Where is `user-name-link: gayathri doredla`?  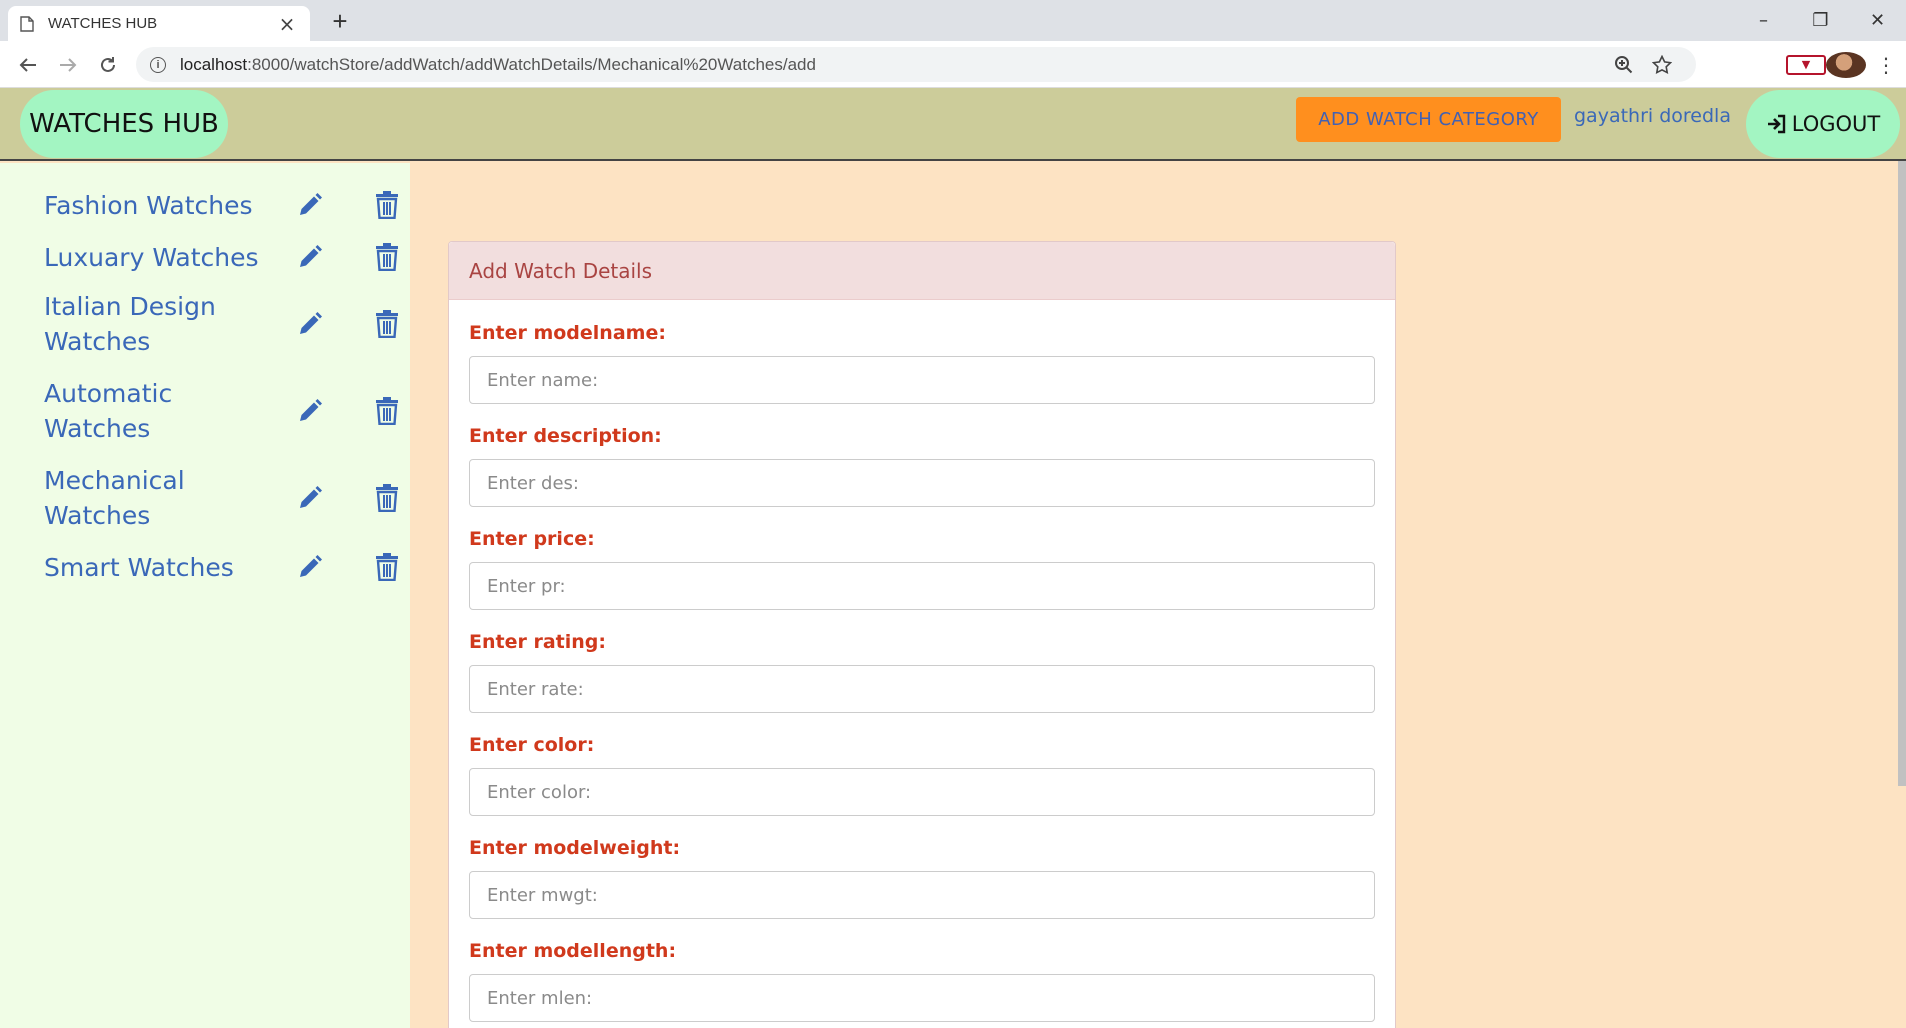
user-name-link: gayathri doredla is located at coordinates (1652, 116).